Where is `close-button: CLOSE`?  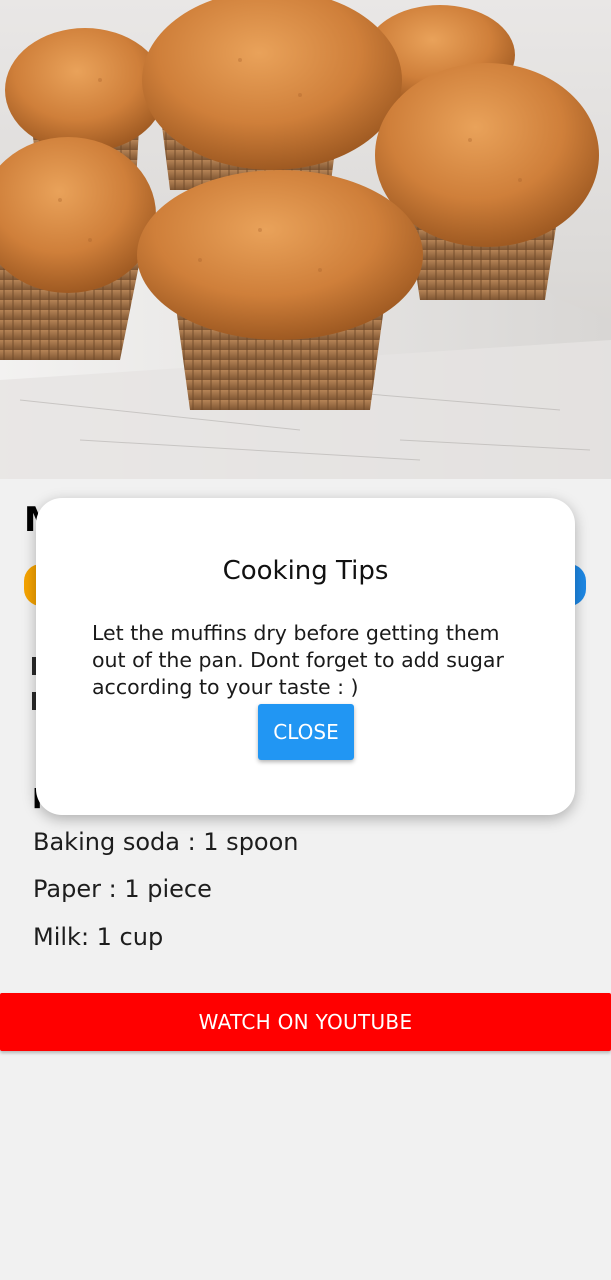 close-button: CLOSE is located at coordinates (306, 732).